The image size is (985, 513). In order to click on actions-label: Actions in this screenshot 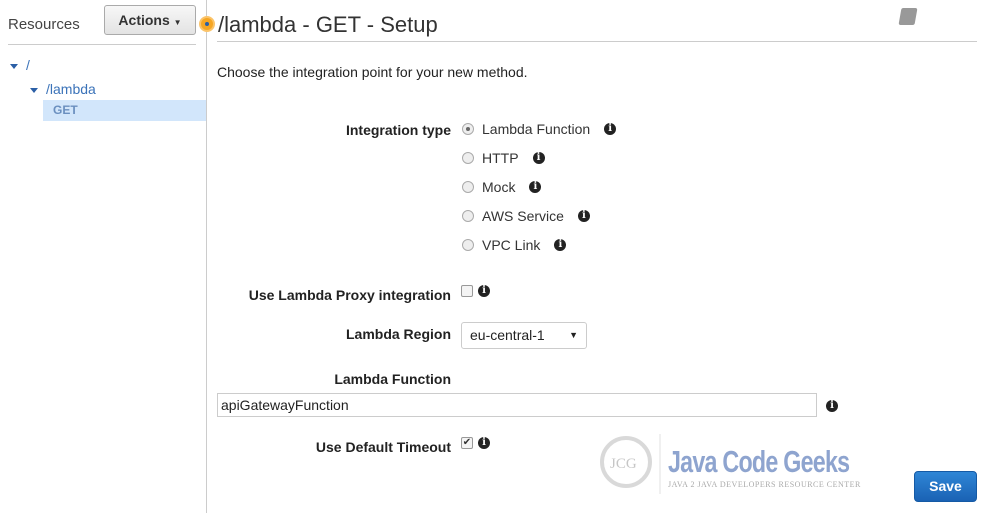, I will do `click(144, 20)`.